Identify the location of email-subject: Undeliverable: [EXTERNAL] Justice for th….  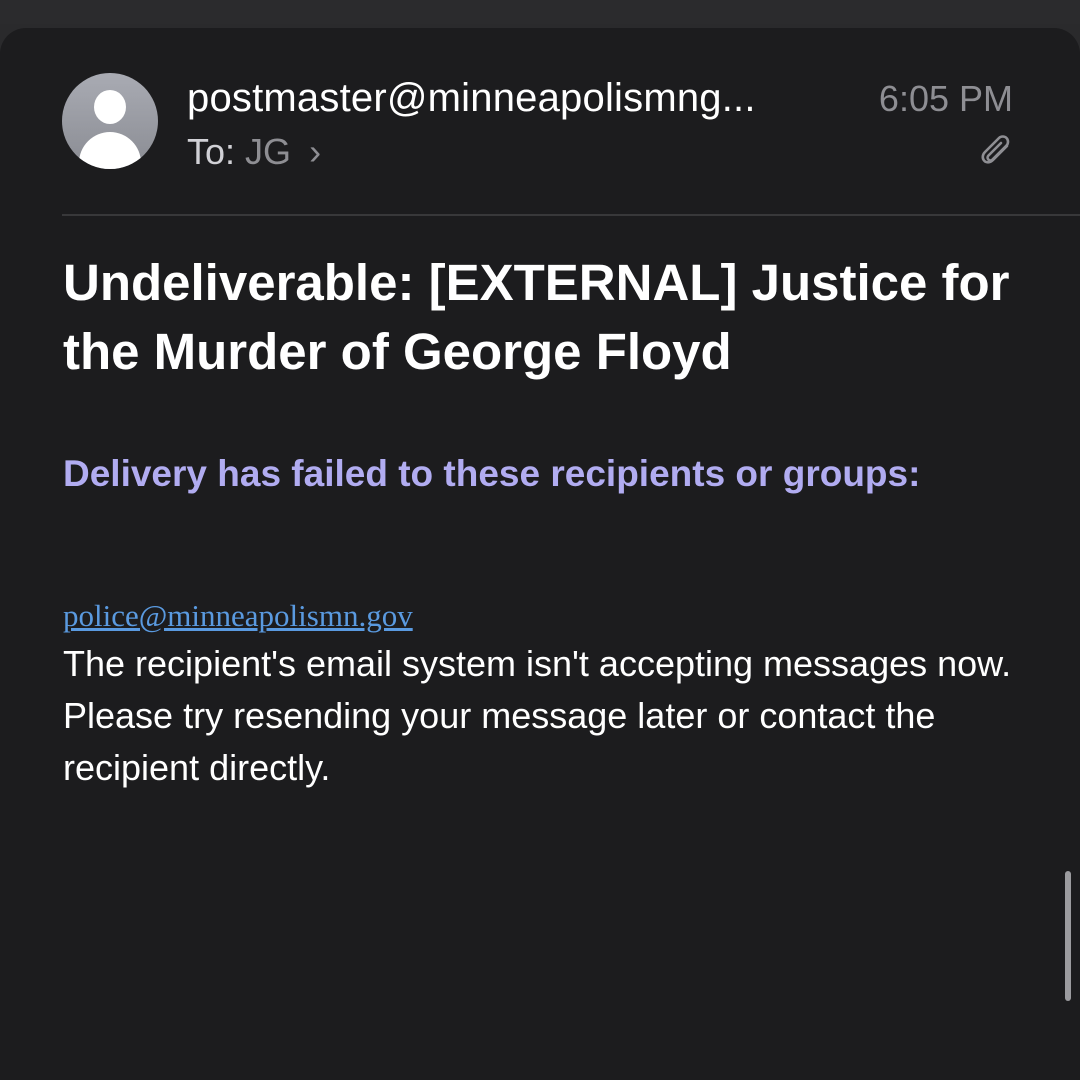
(536, 317).